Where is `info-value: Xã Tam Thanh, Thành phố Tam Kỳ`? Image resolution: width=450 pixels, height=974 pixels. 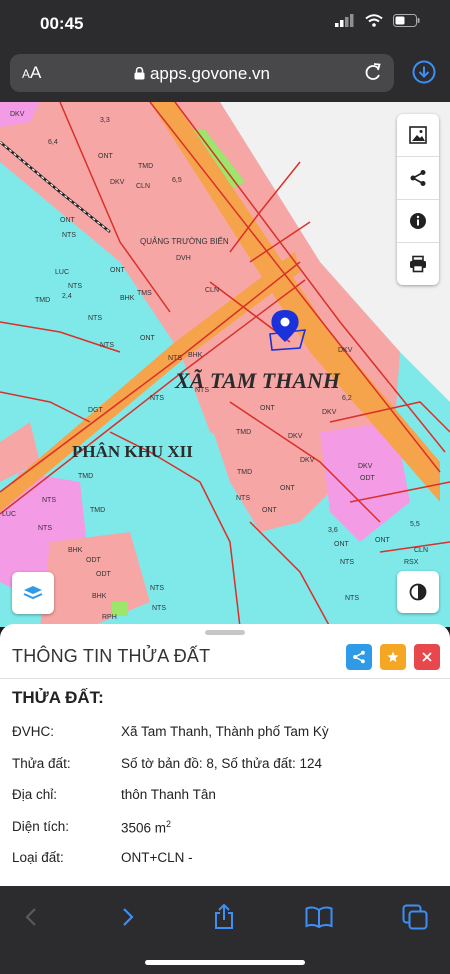
info-value: Xã Tam Thanh, Thành phố Tam Kỳ is located at coordinates (225, 731).